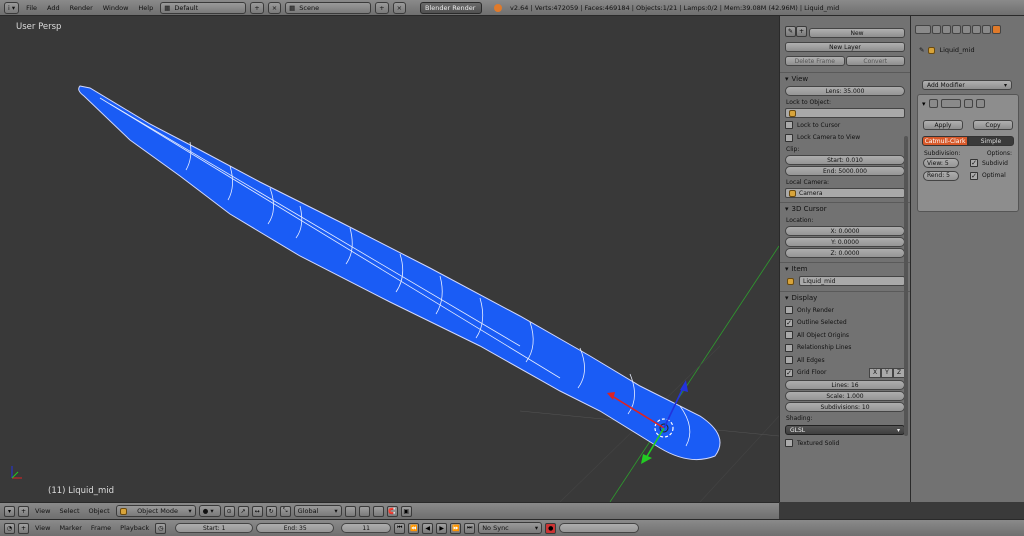 This screenshot has height=536, width=1024. Describe the element at coordinates (845, 242) in the screenshot. I see `cursor-y-field: Y: 0.0000` at that location.